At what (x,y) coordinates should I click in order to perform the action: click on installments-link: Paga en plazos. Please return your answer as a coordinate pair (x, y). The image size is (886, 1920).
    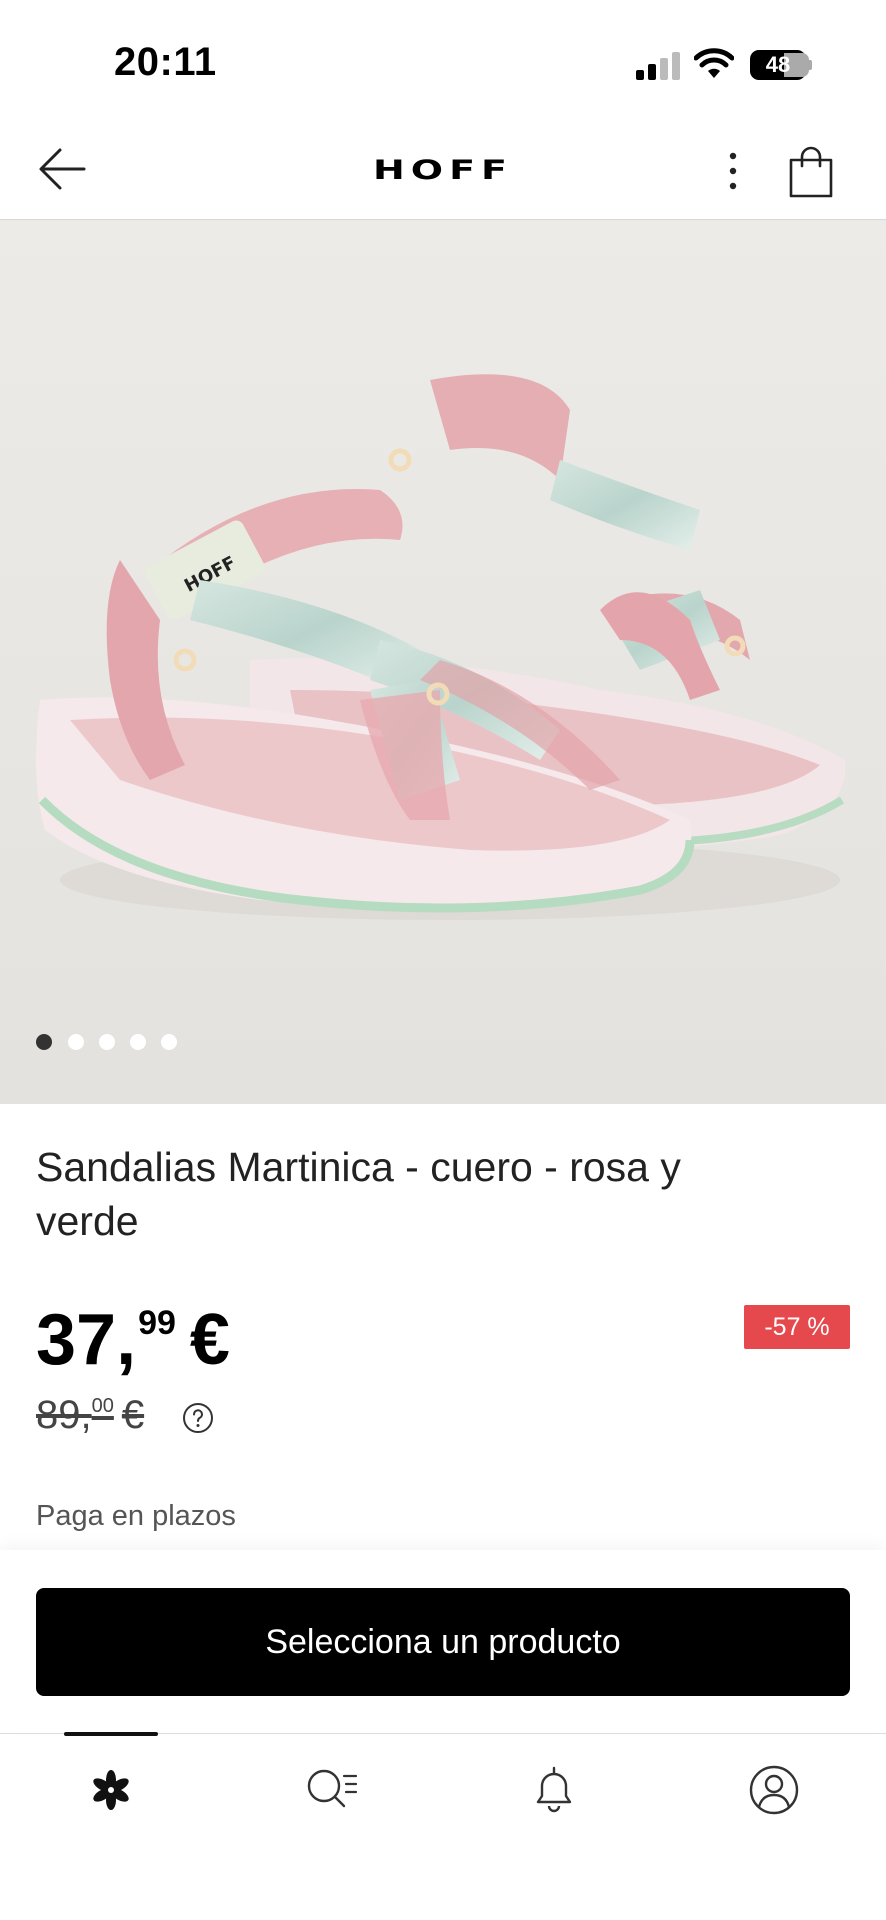
    Looking at the image, I should click on (136, 1516).